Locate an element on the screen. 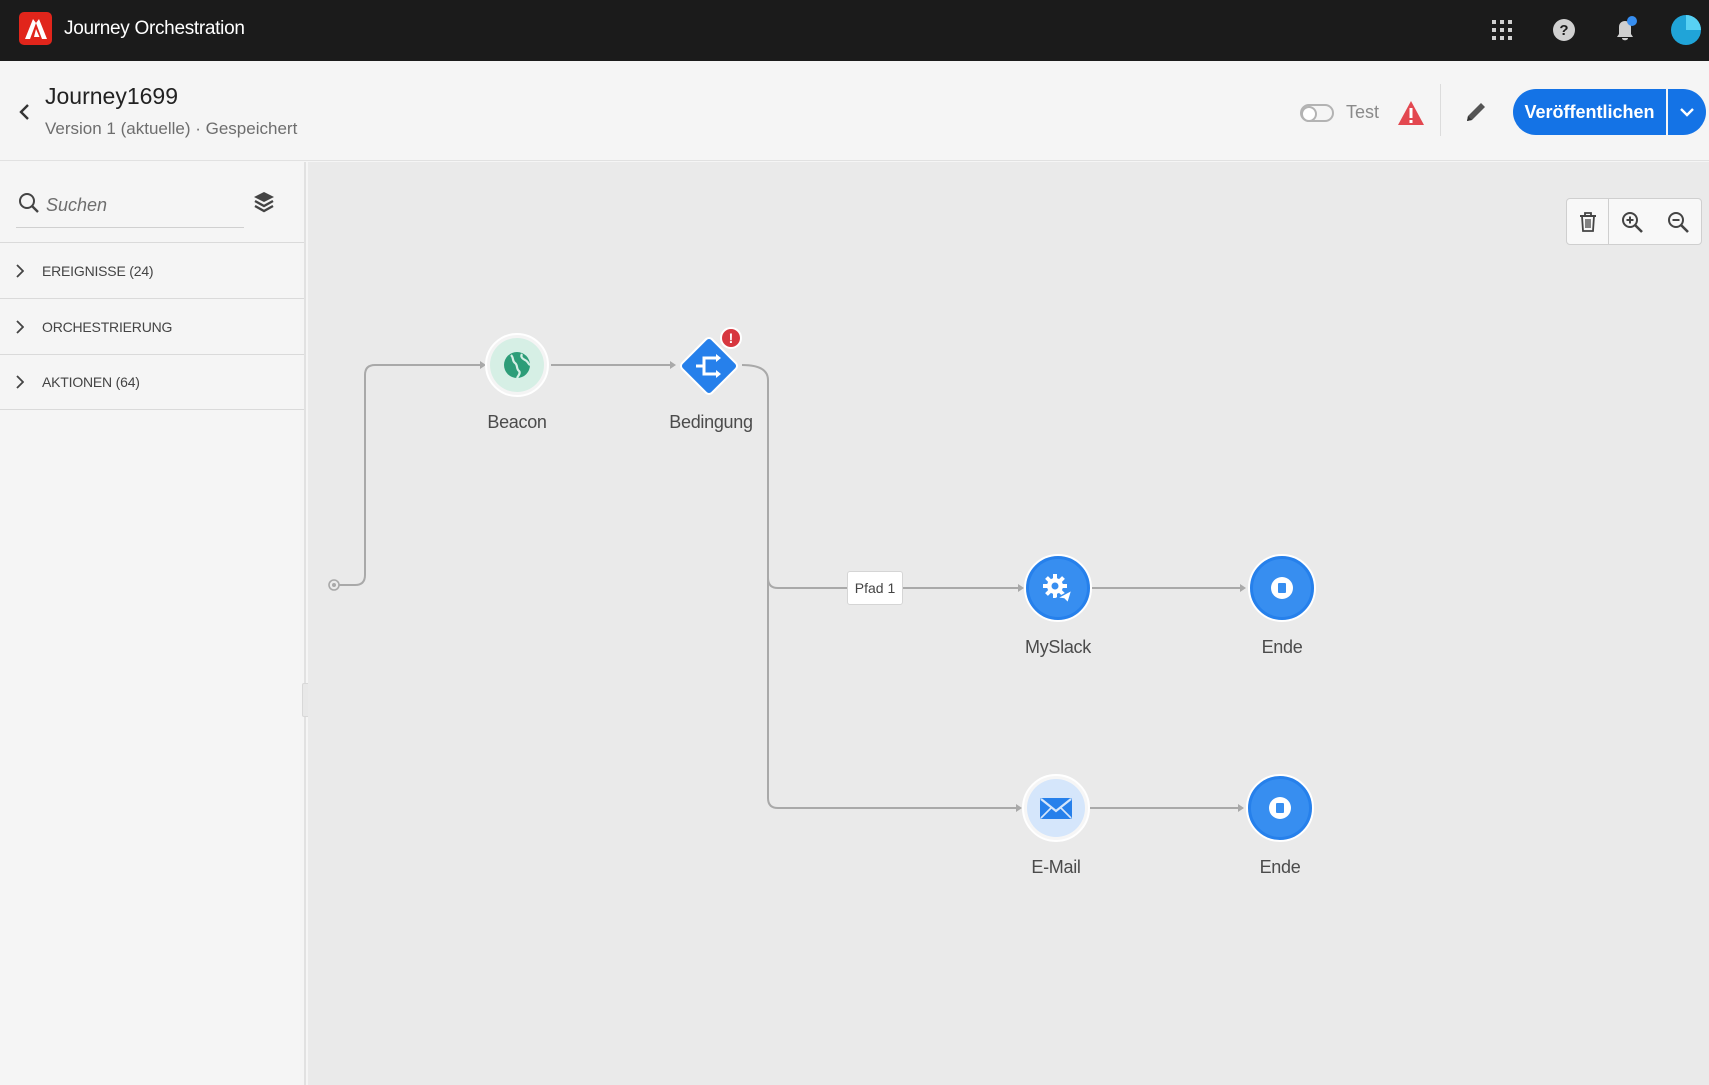 Image resolution: width=1709 pixels, height=1085 pixels. notifications-icon is located at coordinates (1625, 30).